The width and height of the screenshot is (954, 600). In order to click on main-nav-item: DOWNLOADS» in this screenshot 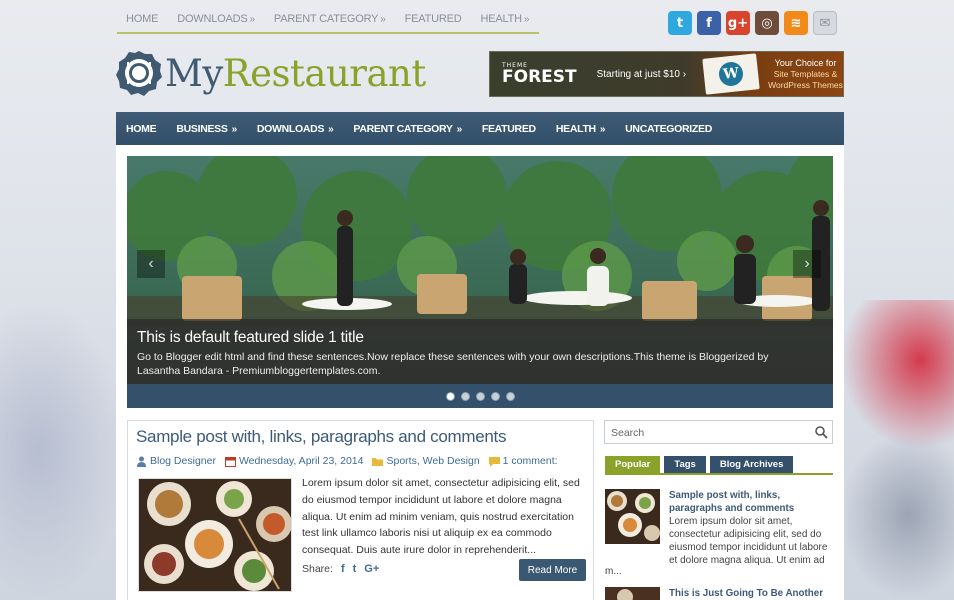, I will do `click(295, 129)`.